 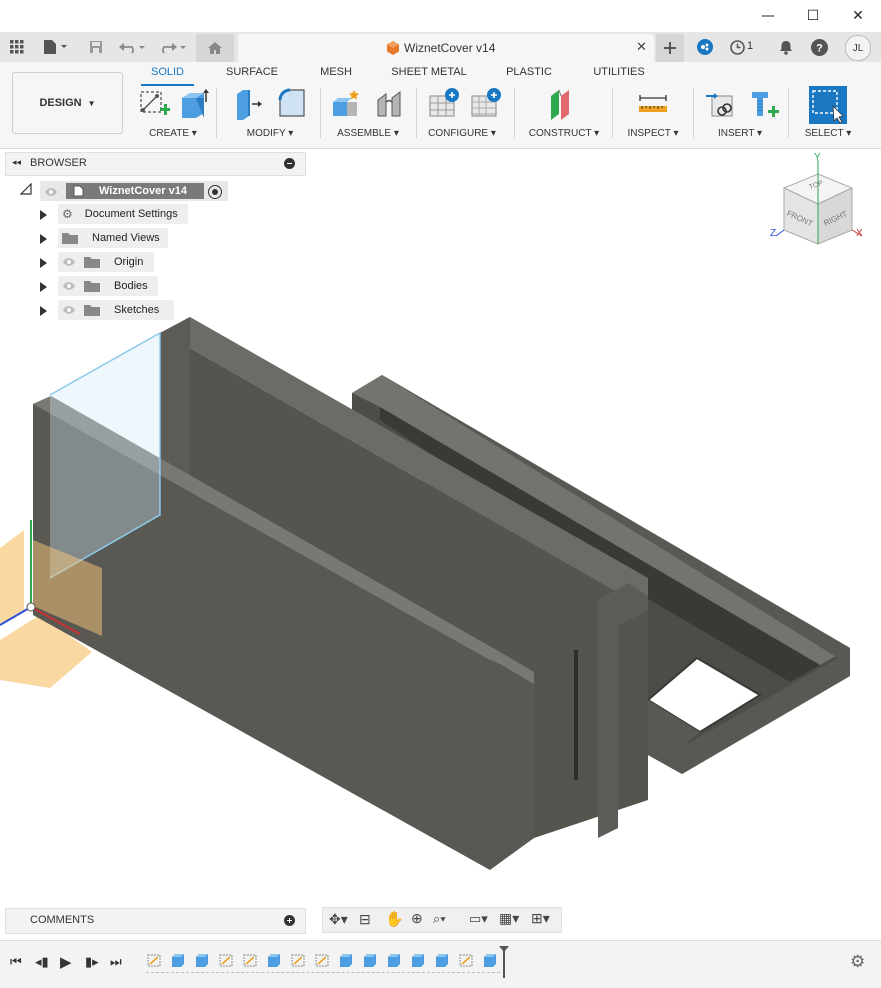 I want to click on tab-sheet-metal: SHEET METAL, so click(x=429, y=75).